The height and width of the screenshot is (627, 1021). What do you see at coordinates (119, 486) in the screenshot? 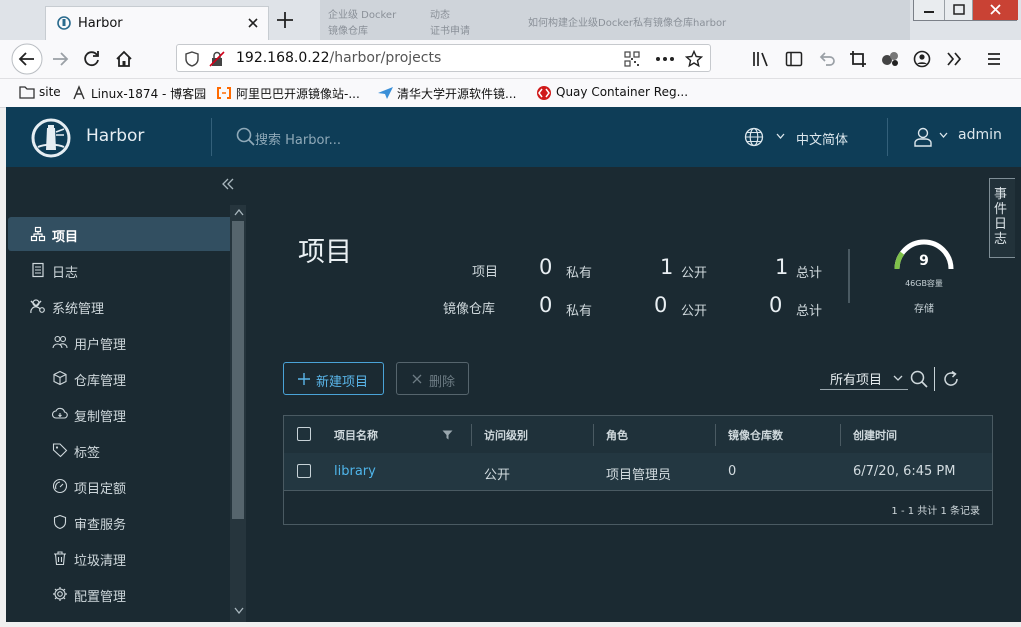
I see `sidebar-item-project-quotas: 项目定额` at bounding box center [119, 486].